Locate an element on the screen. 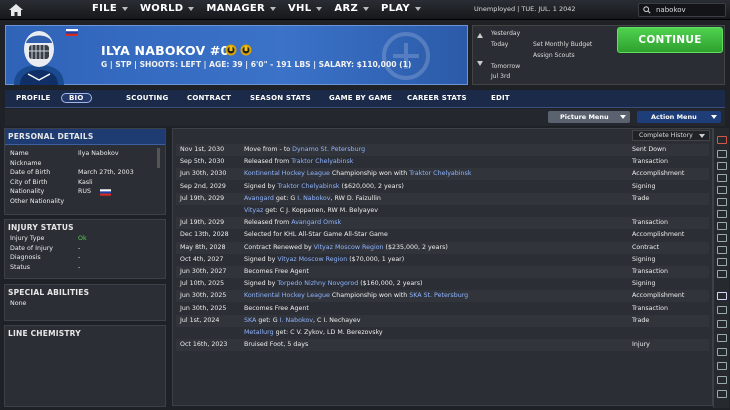  tab-bio: BIO is located at coordinates (76, 98).